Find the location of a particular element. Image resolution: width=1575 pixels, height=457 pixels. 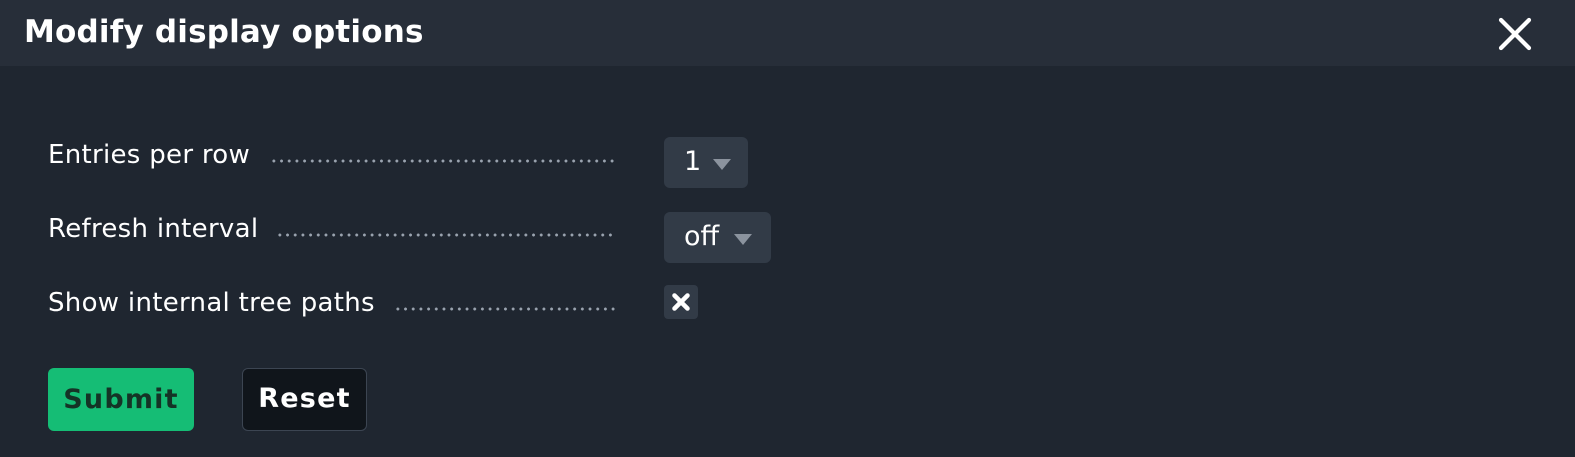

x-mark-icon is located at coordinates (681, 302).